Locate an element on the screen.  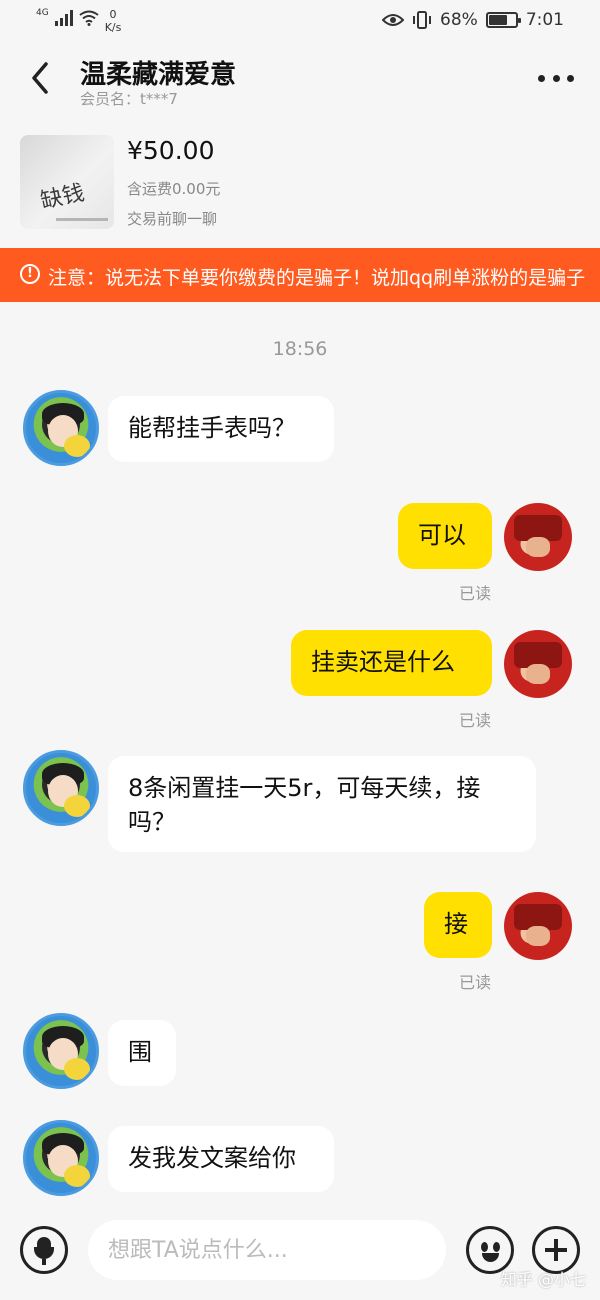
product-price: ¥50.00 is located at coordinates (171, 150).